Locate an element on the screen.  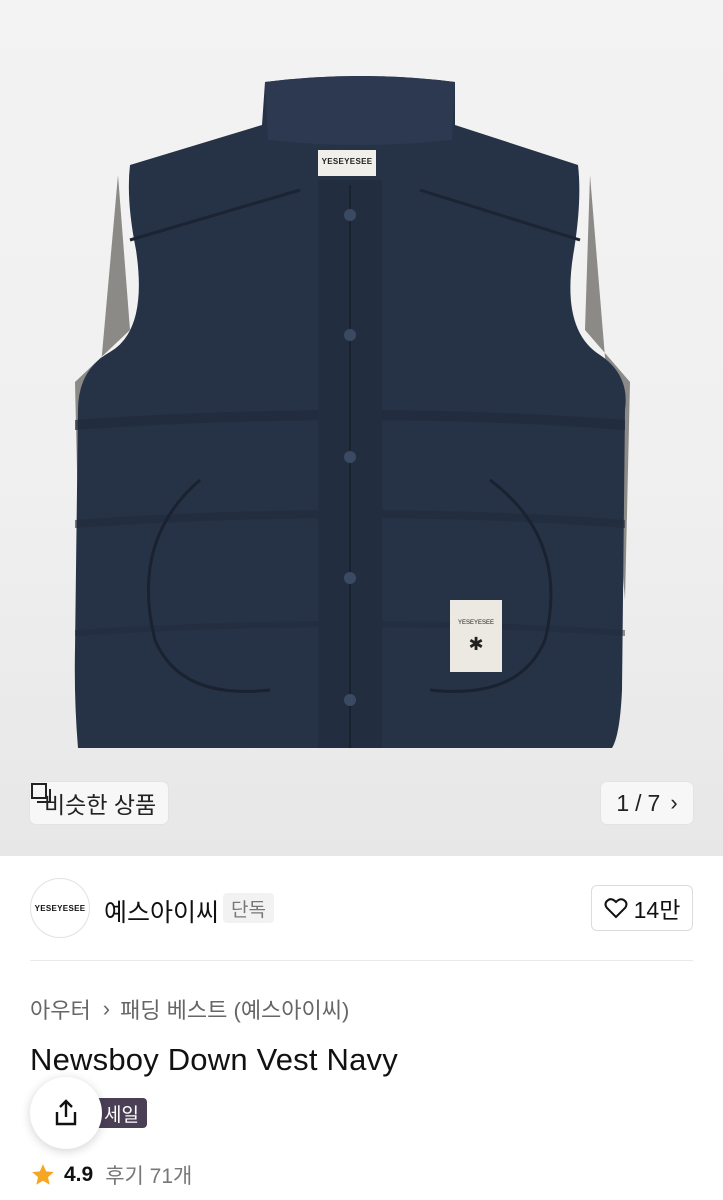
similar-products-button: 비슷한 상품 is located at coordinates (99, 803).